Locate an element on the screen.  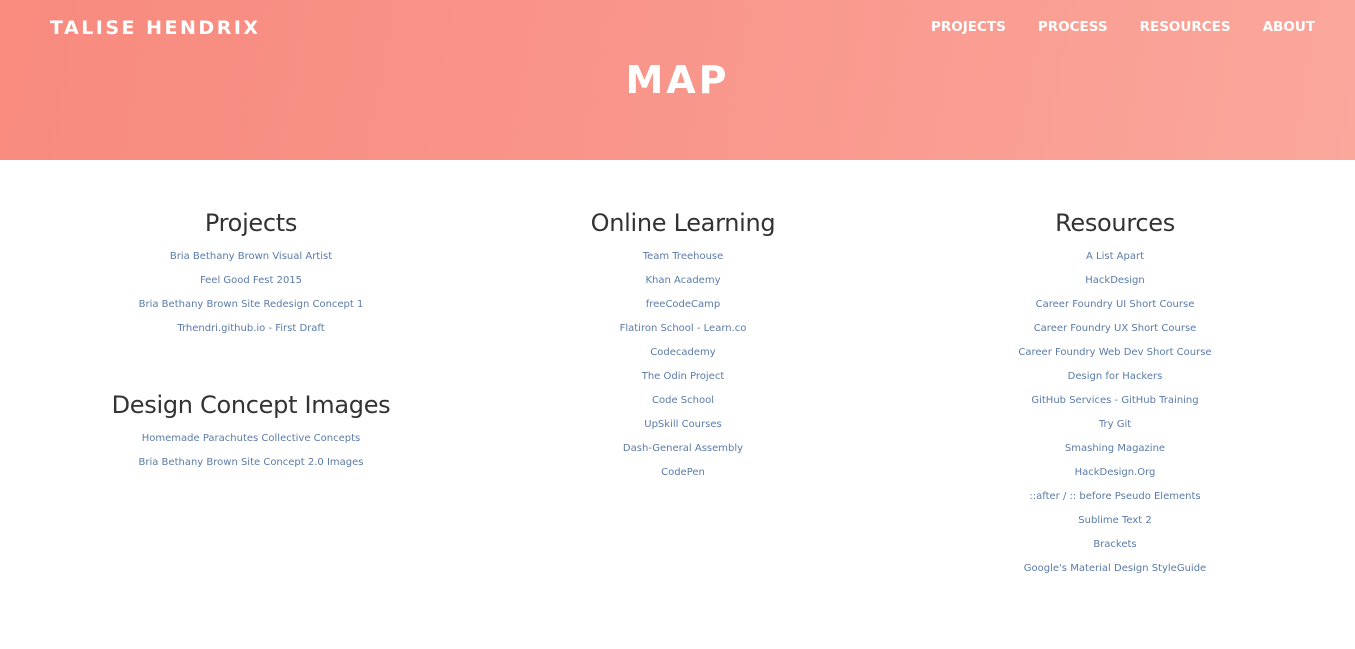
list-item: UpSkill Courses is located at coordinates (683, 422).